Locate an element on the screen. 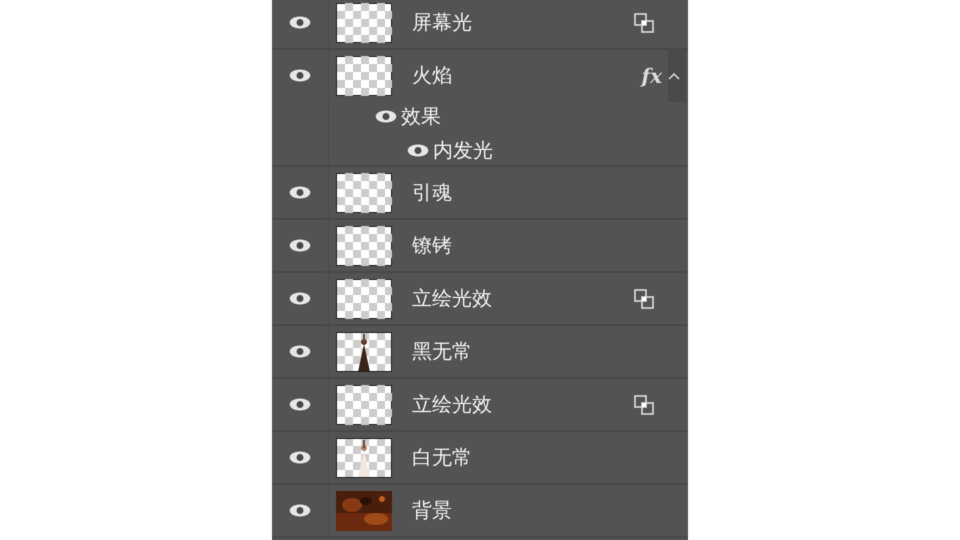 This screenshot has height=540, width=960. effect-name: 内发光 is located at coordinates (463, 150).